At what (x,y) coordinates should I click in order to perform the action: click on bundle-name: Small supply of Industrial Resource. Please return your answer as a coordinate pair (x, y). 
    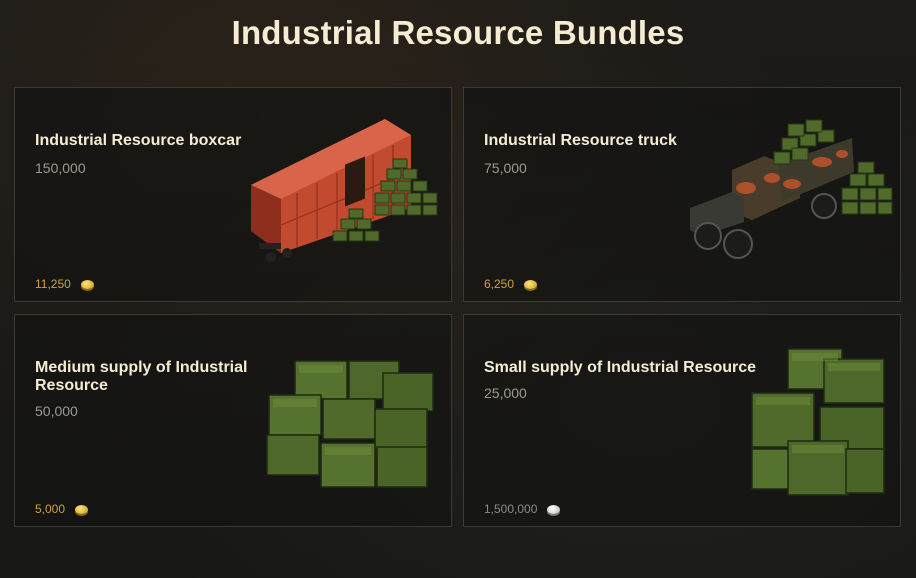
    Looking at the image, I should click on (620, 367).